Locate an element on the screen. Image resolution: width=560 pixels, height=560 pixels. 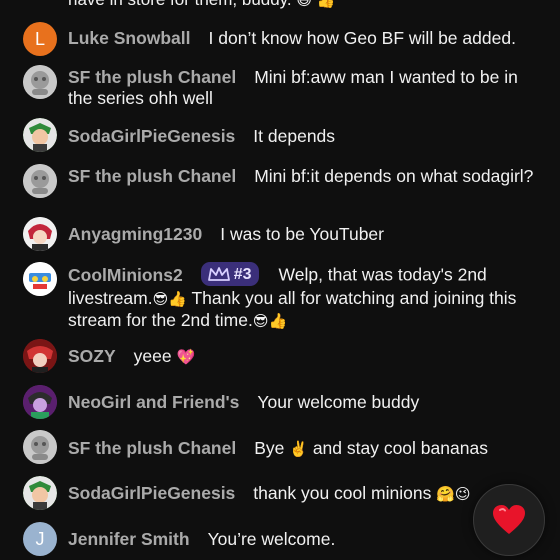
partial-message-text: have in store for them, buddy. is located at coordinates (180, 4).